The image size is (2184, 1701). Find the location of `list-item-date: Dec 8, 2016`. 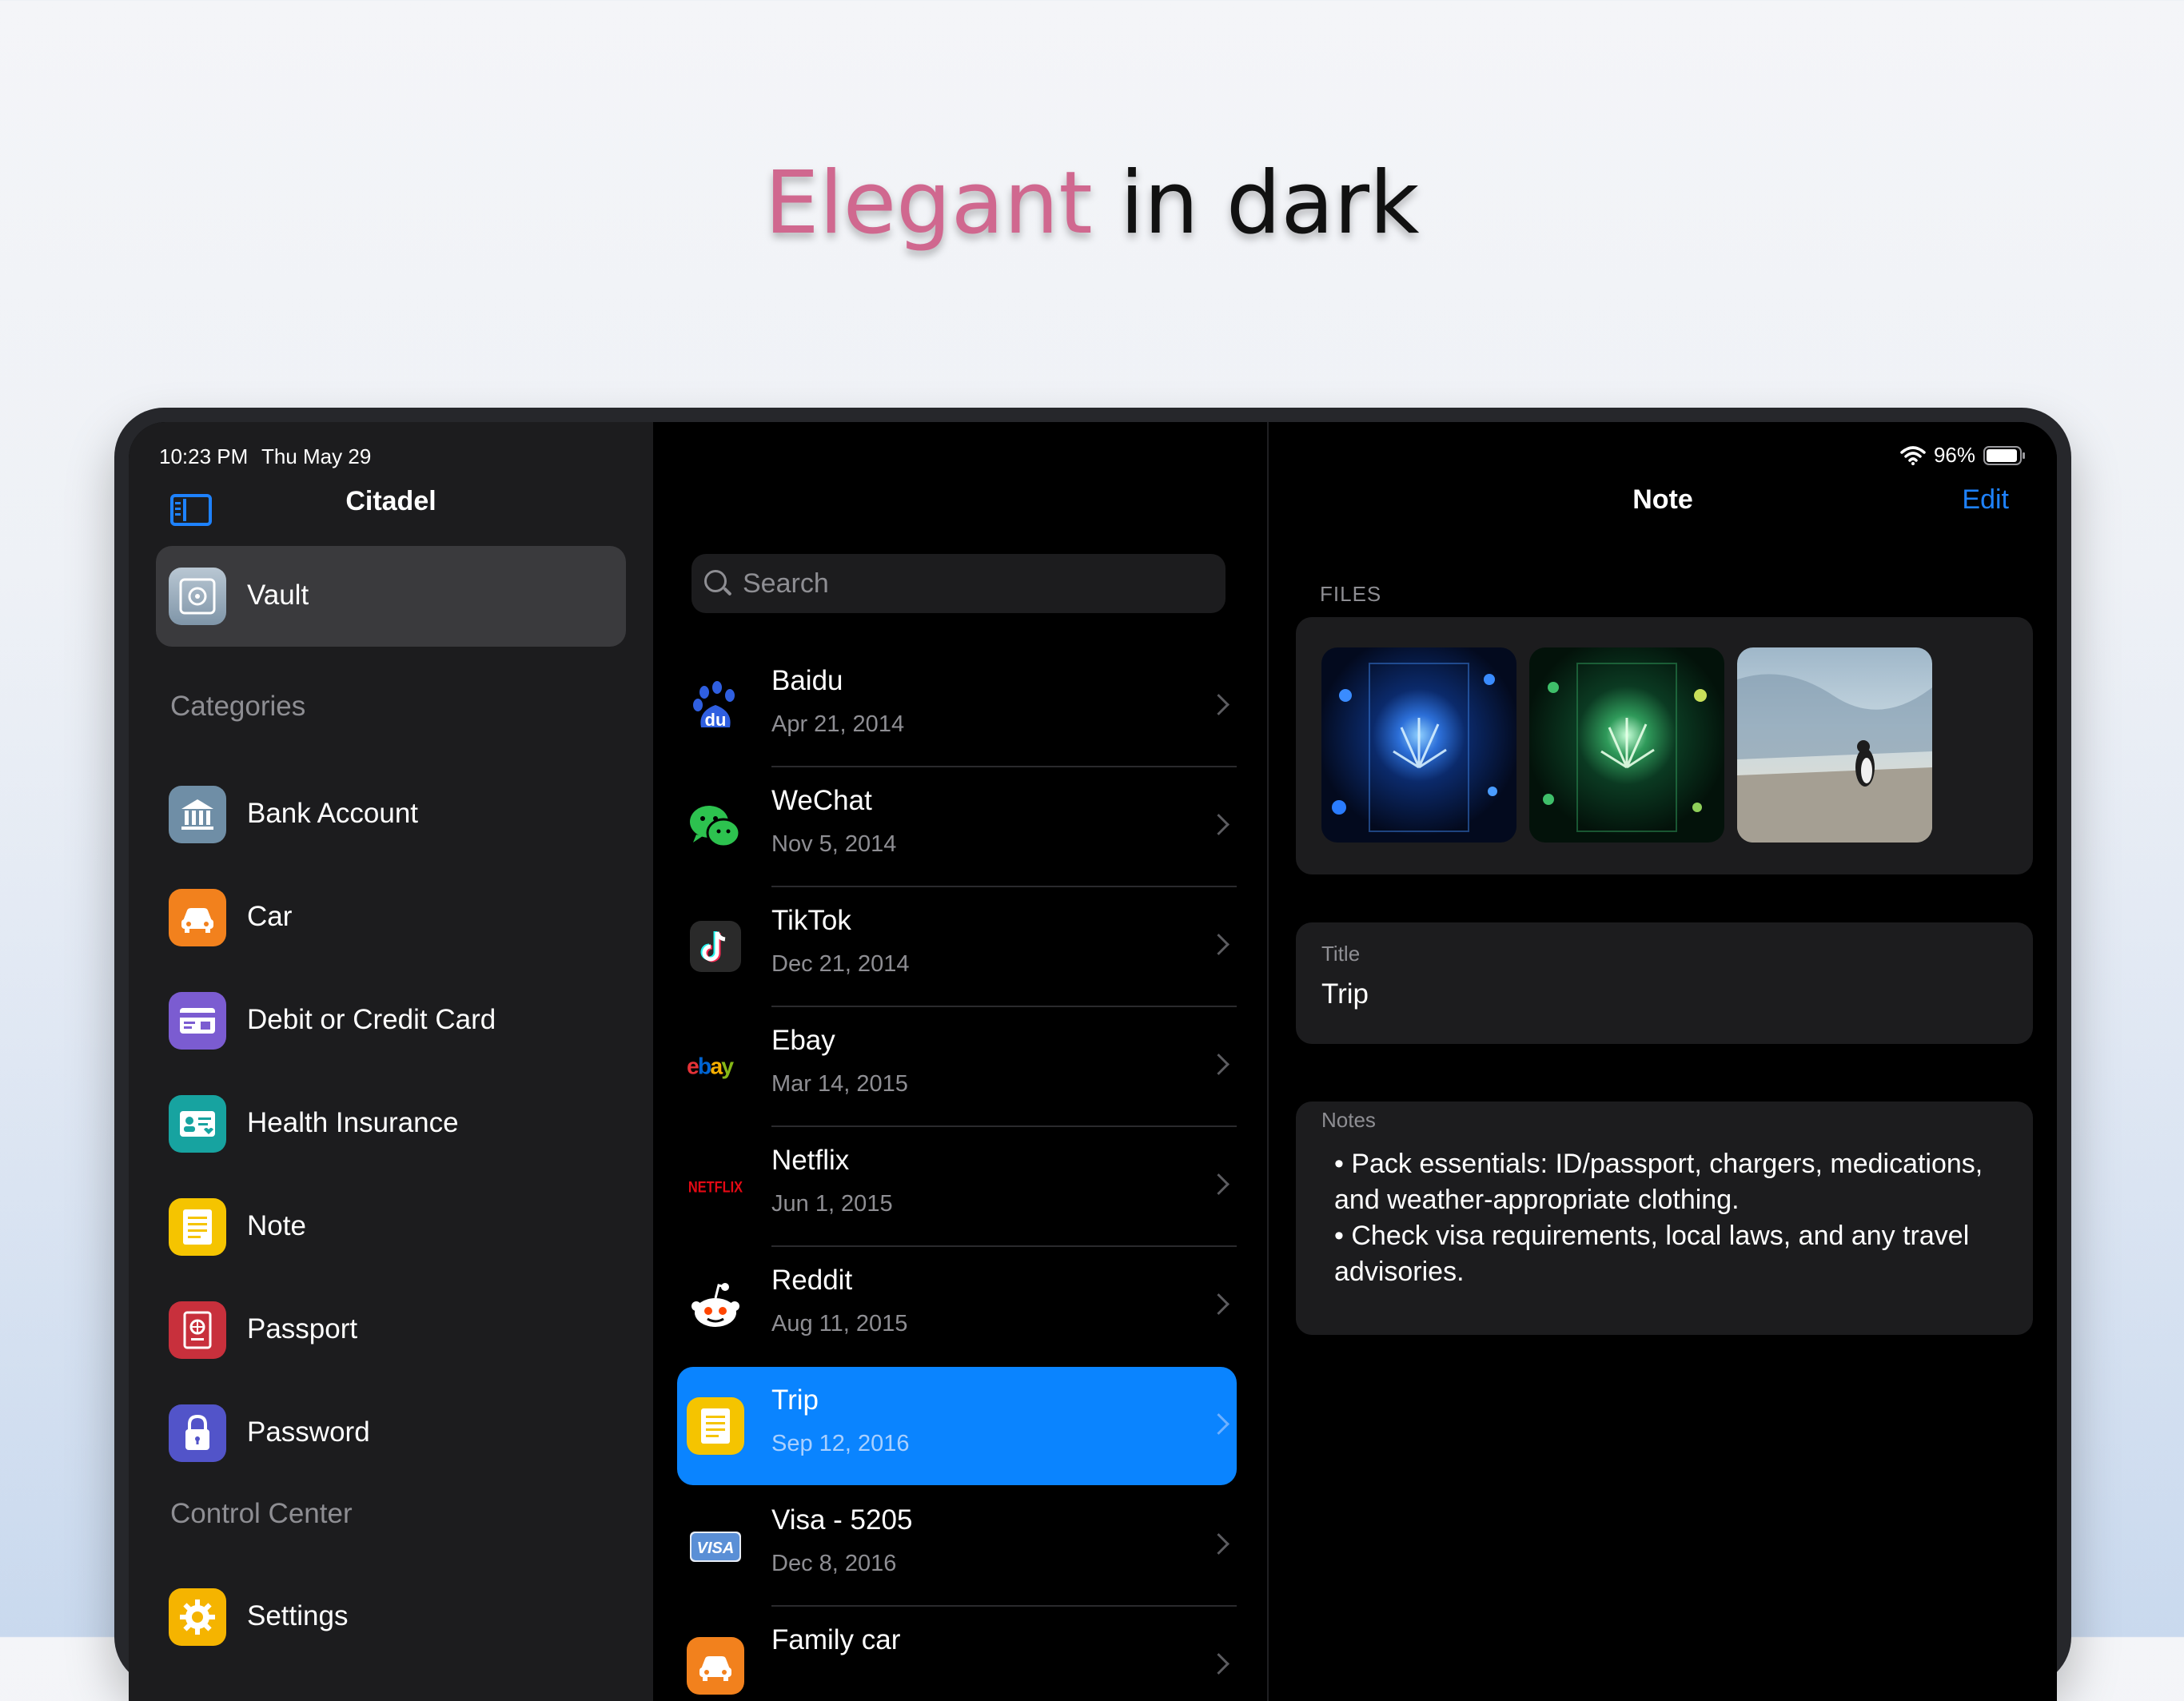

list-item-date: Dec 8, 2016 is located at coordinates (834, 1563).